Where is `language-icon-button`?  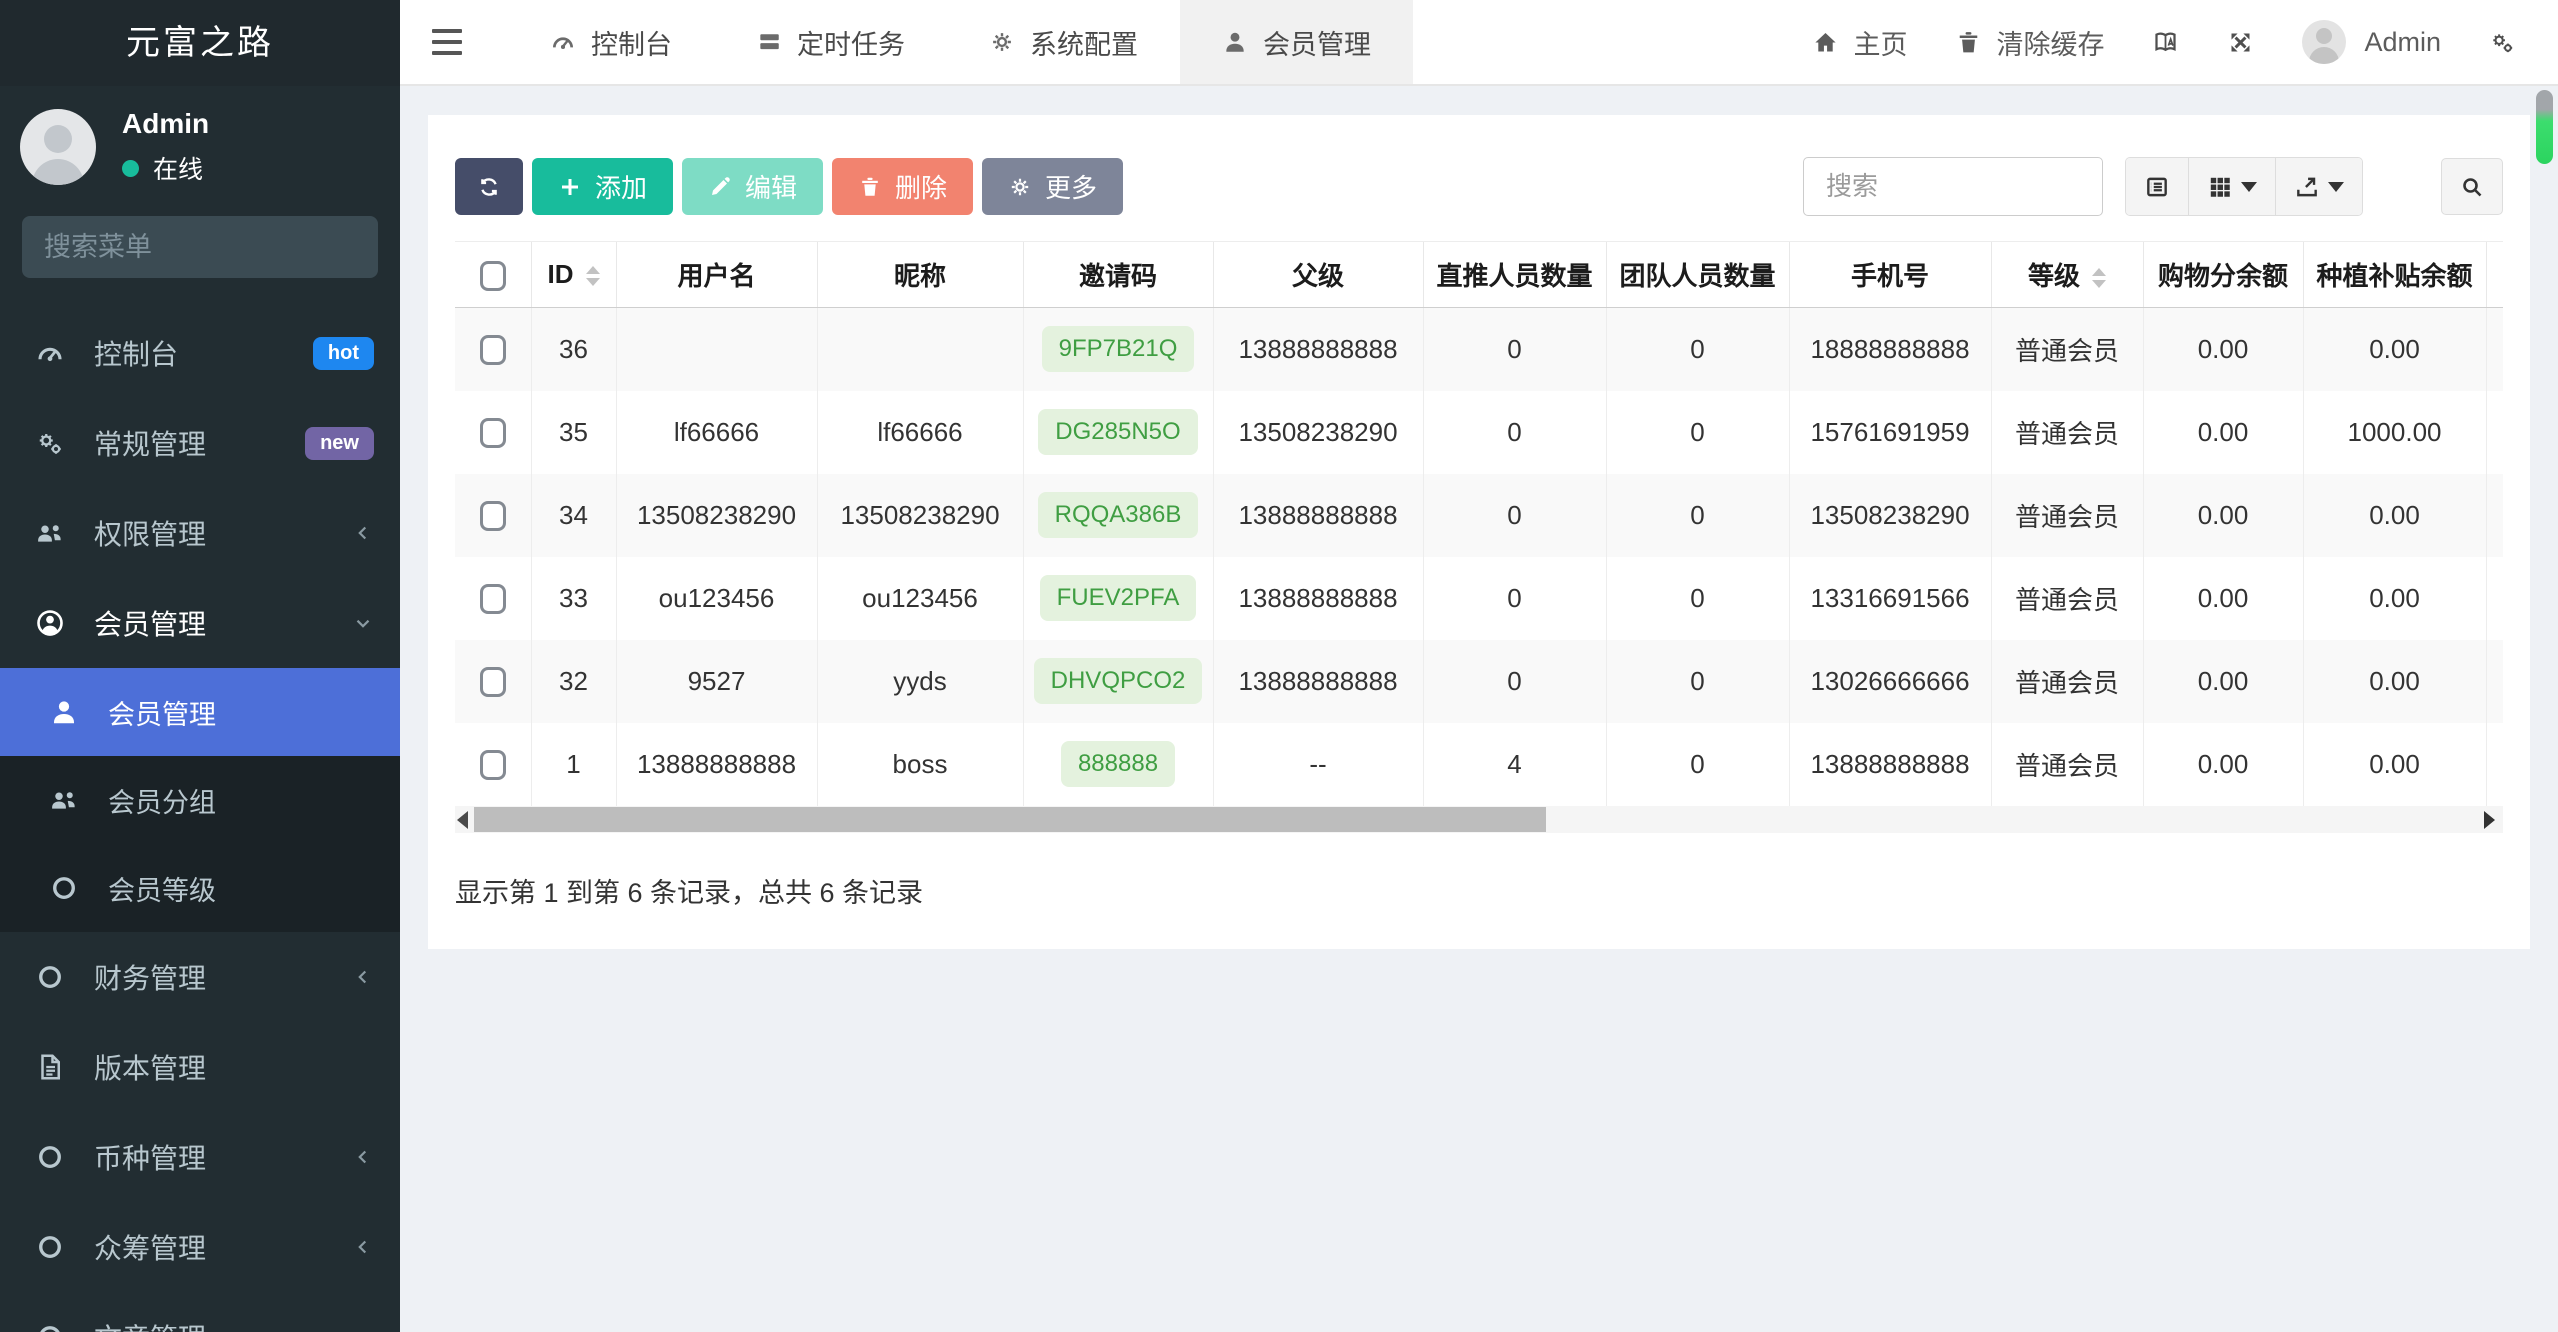 language-icon-button is located at coordinates (2165, 42).